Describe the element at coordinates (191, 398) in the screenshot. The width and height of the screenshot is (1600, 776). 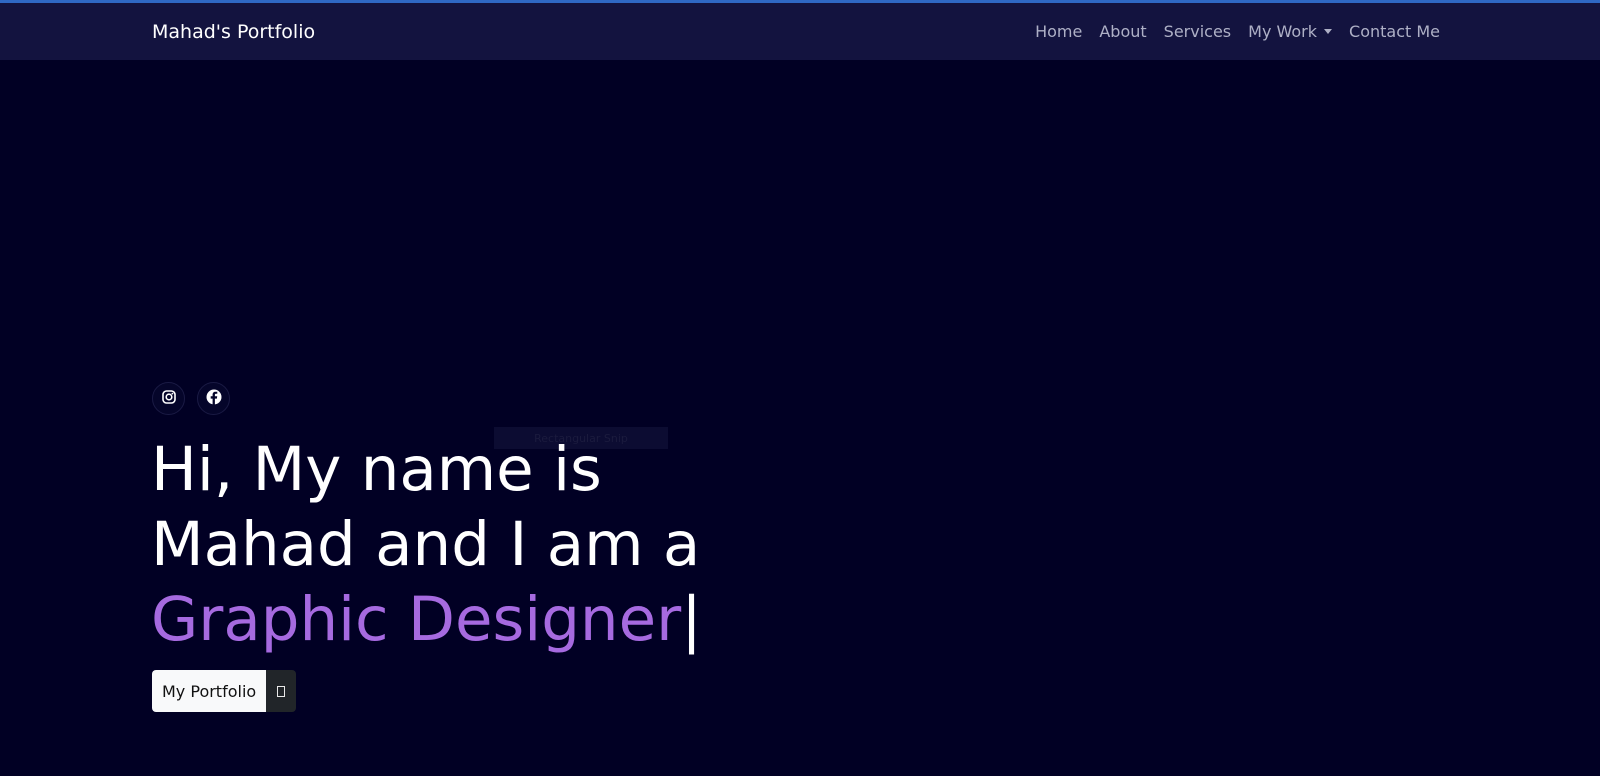
I see `social-links` at that location.